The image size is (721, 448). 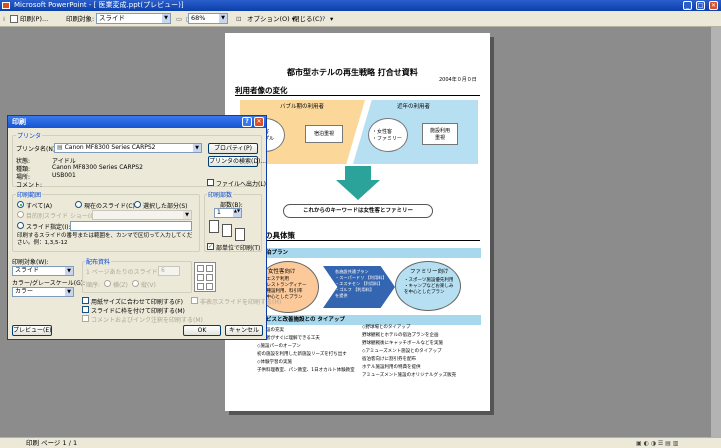 What do you see at coordinates (205, 277) in the screenshot?
I see `handout-layout-preview` at bounding box center [205, 277].